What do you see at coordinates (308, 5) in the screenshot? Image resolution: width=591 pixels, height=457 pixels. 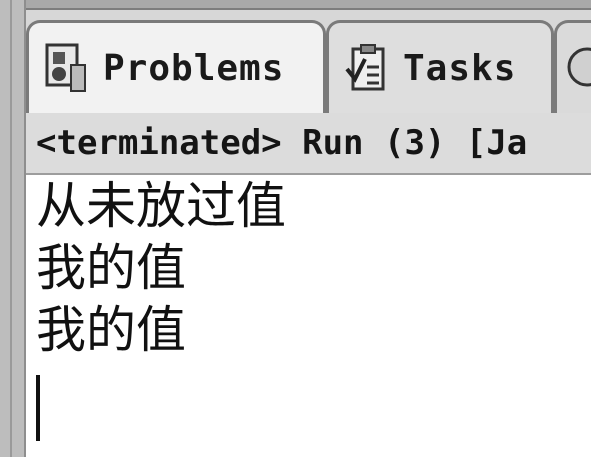 I see `view-frame-top-edge` at bounding box center [308, 5].